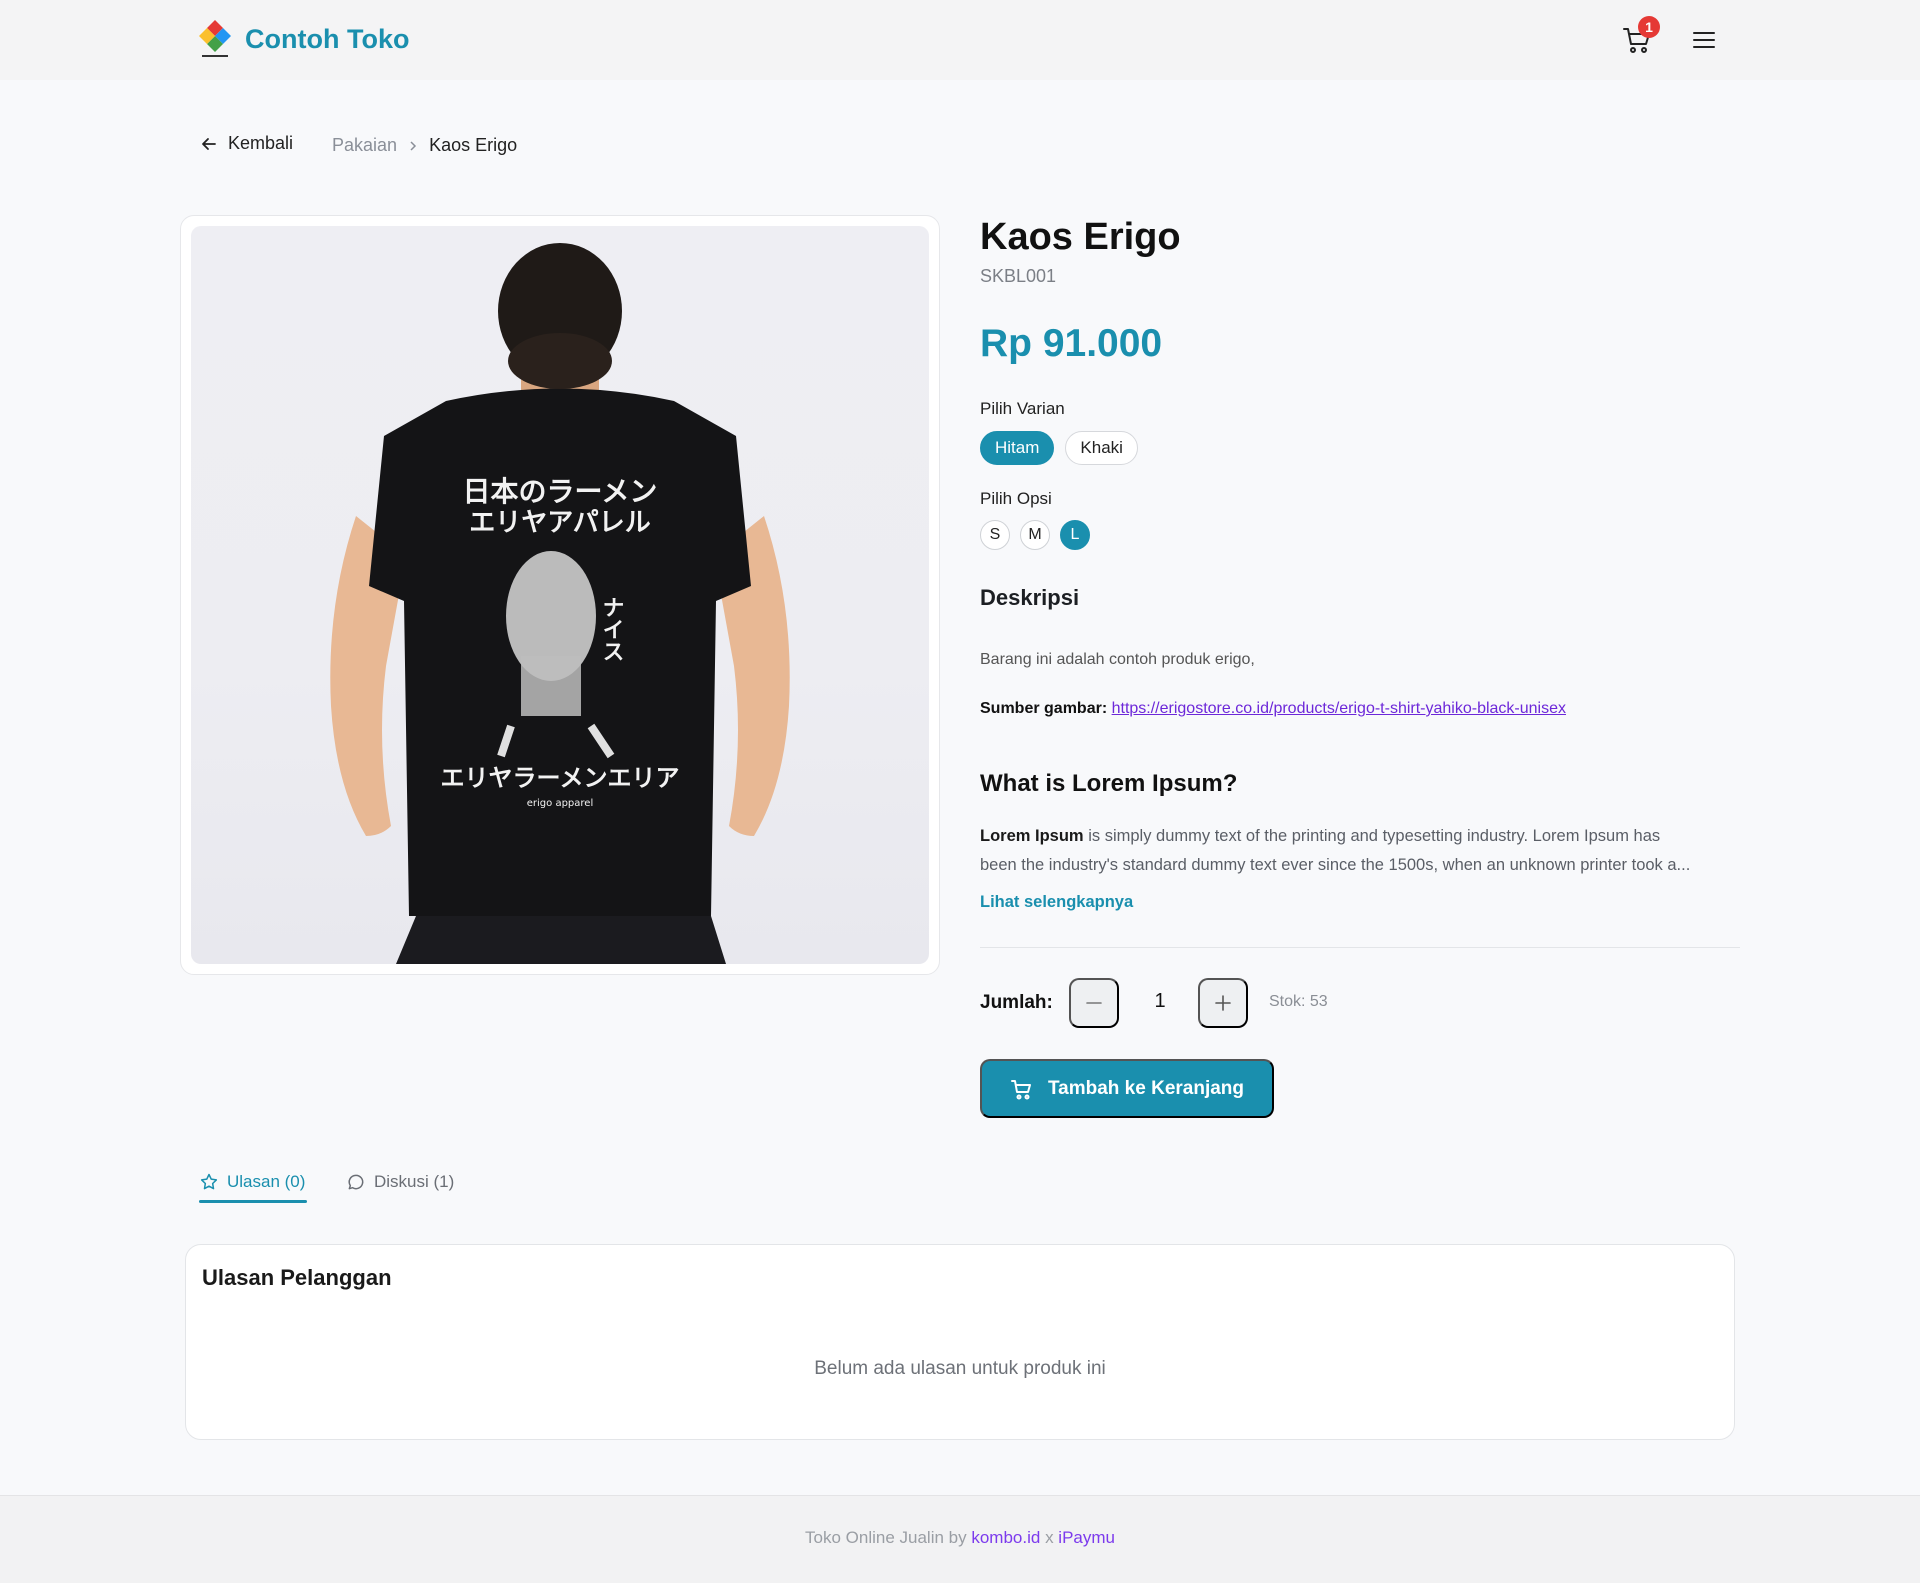 The image size is (1920, 1583). Describe the element at coordinates (1018, 276) in the screenshot. I see `product-sku: SKBL001` at that location.